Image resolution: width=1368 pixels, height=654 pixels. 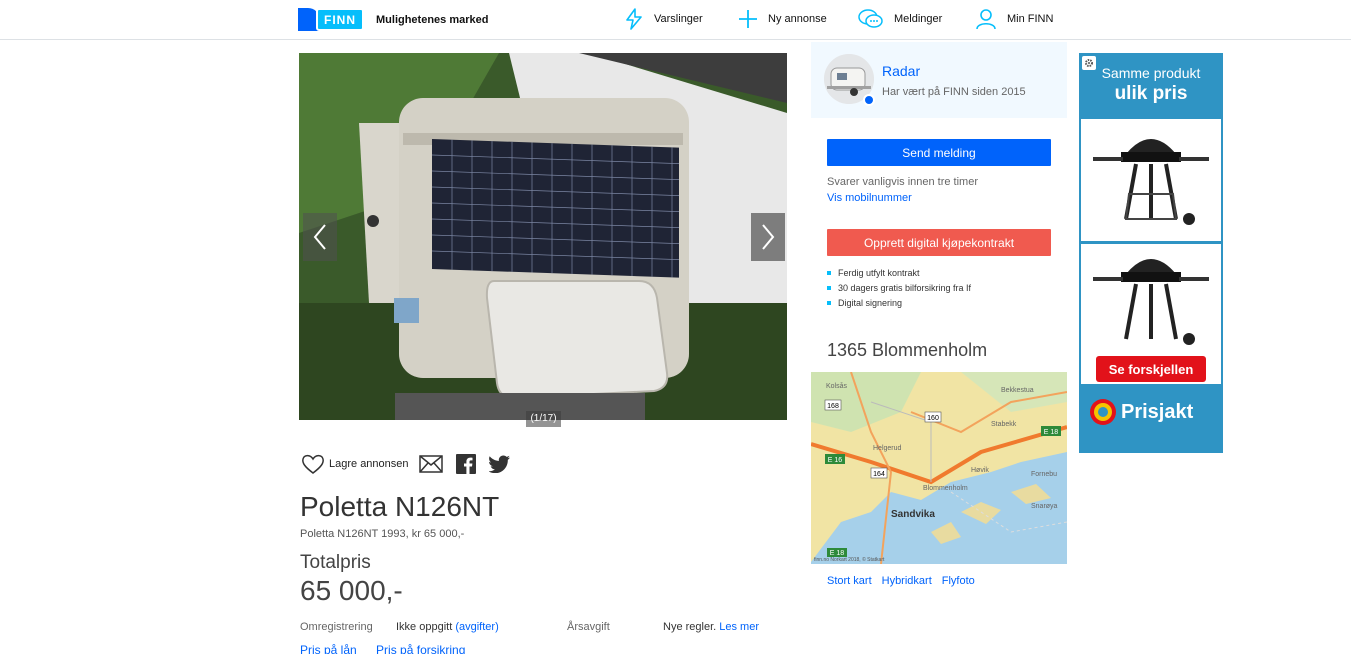 What do you see at coordinates (954, 92) in the screenshot?
I see `seller-since: Har vært på FINN siden 2015` at bounding box center [954, 92].